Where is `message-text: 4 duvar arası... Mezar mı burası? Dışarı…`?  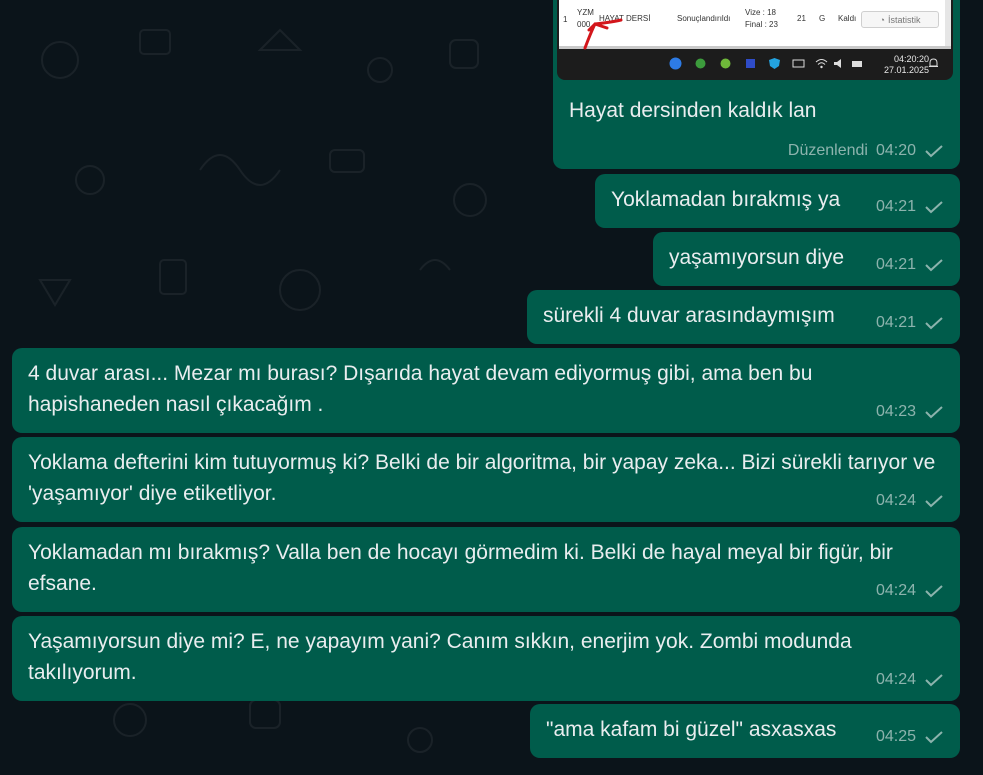
message-text: 4 duvar arası... Mezar mı burası? Dışarı… is located at coordinates (420, 389).